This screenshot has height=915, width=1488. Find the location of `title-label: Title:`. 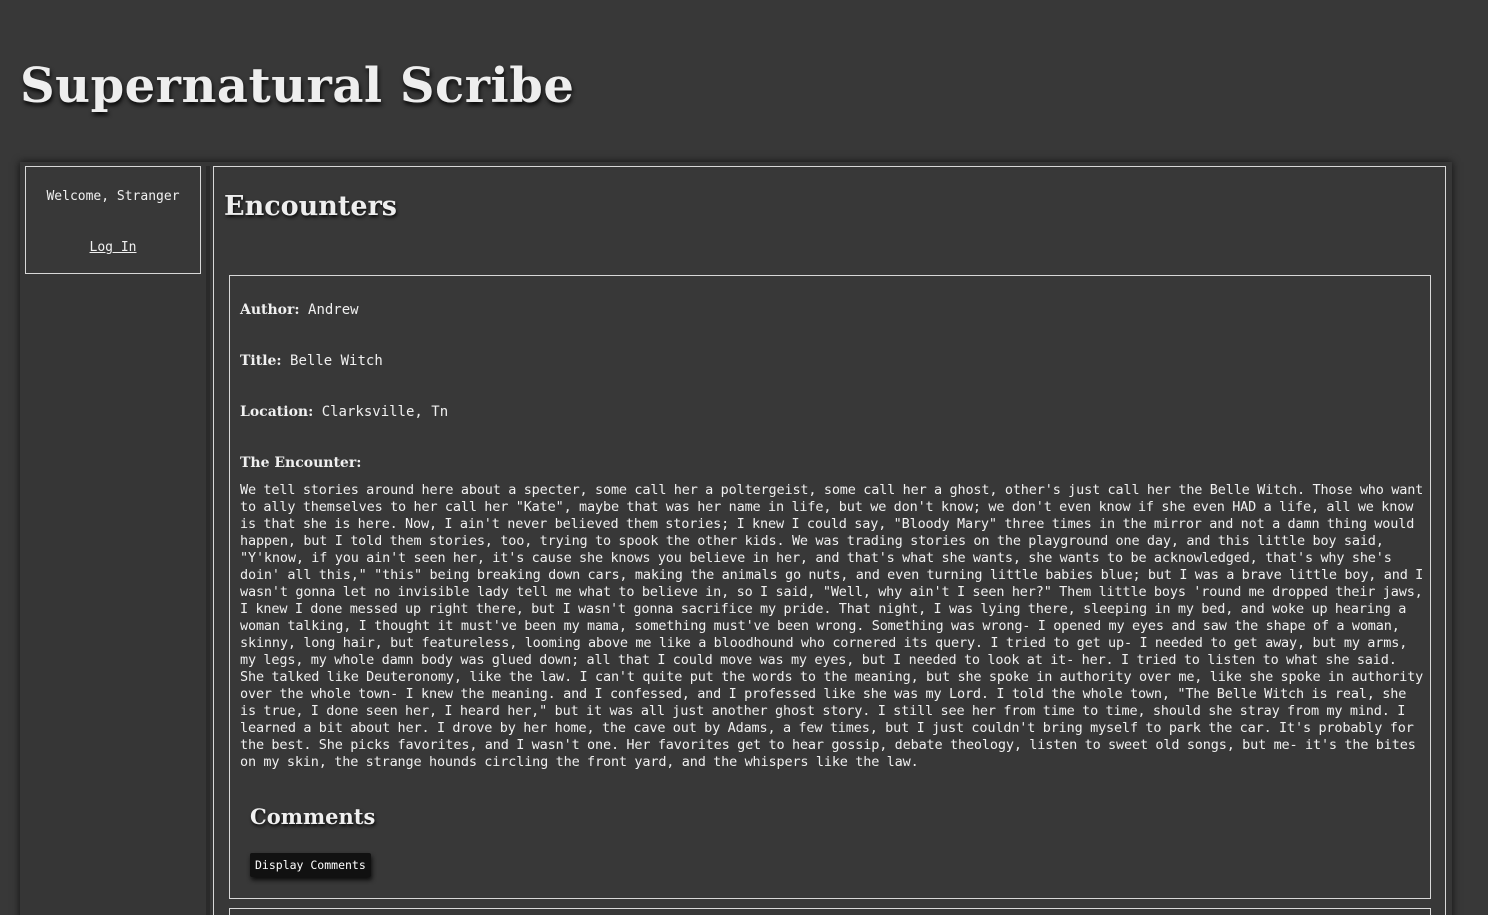

title-label: Title: is located at coordinates (261, 361).